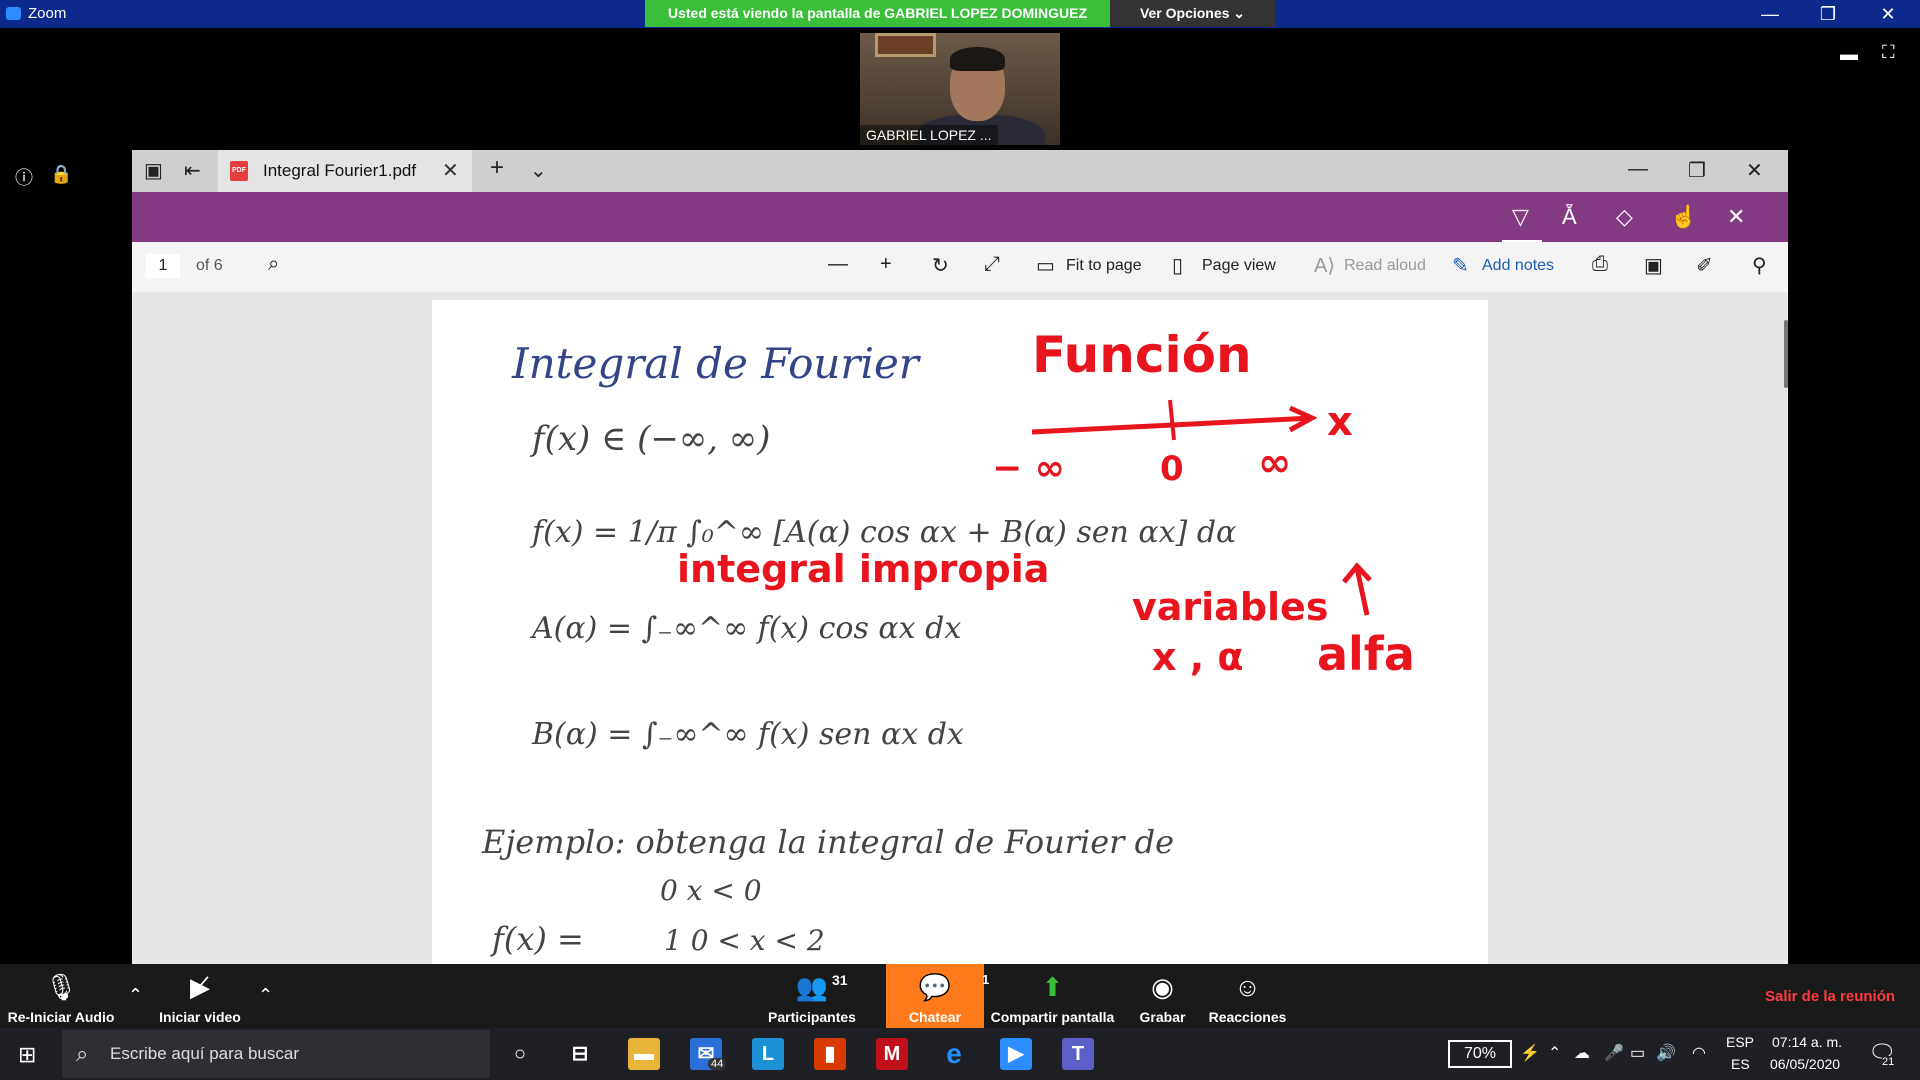 The width and height of the screenshot is (1920, 1080). Describe the element at coordinates (61, 987) in the screenshot. I see `muted-mic-icon: 🎙` at that location.